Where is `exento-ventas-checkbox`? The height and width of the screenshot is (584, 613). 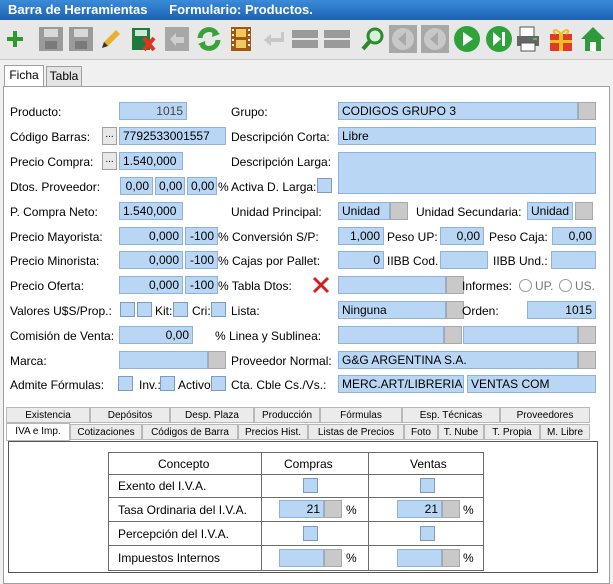
exento-ventas-checkbox is located at coordinates (427, 485).